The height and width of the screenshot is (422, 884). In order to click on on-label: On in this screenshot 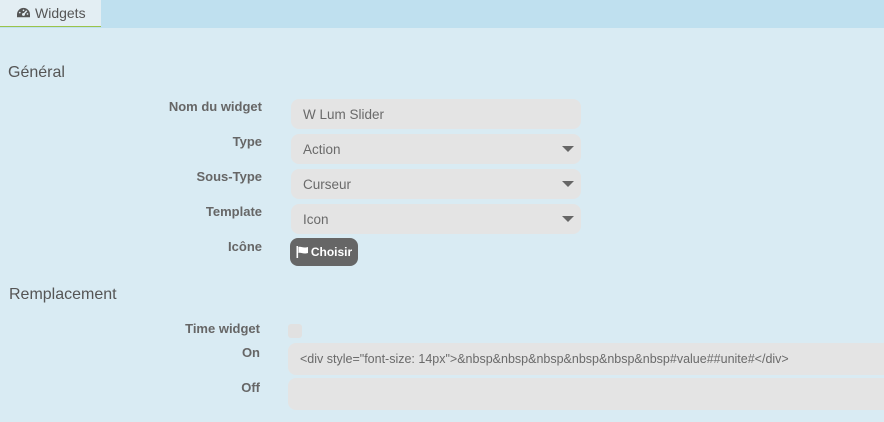, I will do `click(250, 352)`.